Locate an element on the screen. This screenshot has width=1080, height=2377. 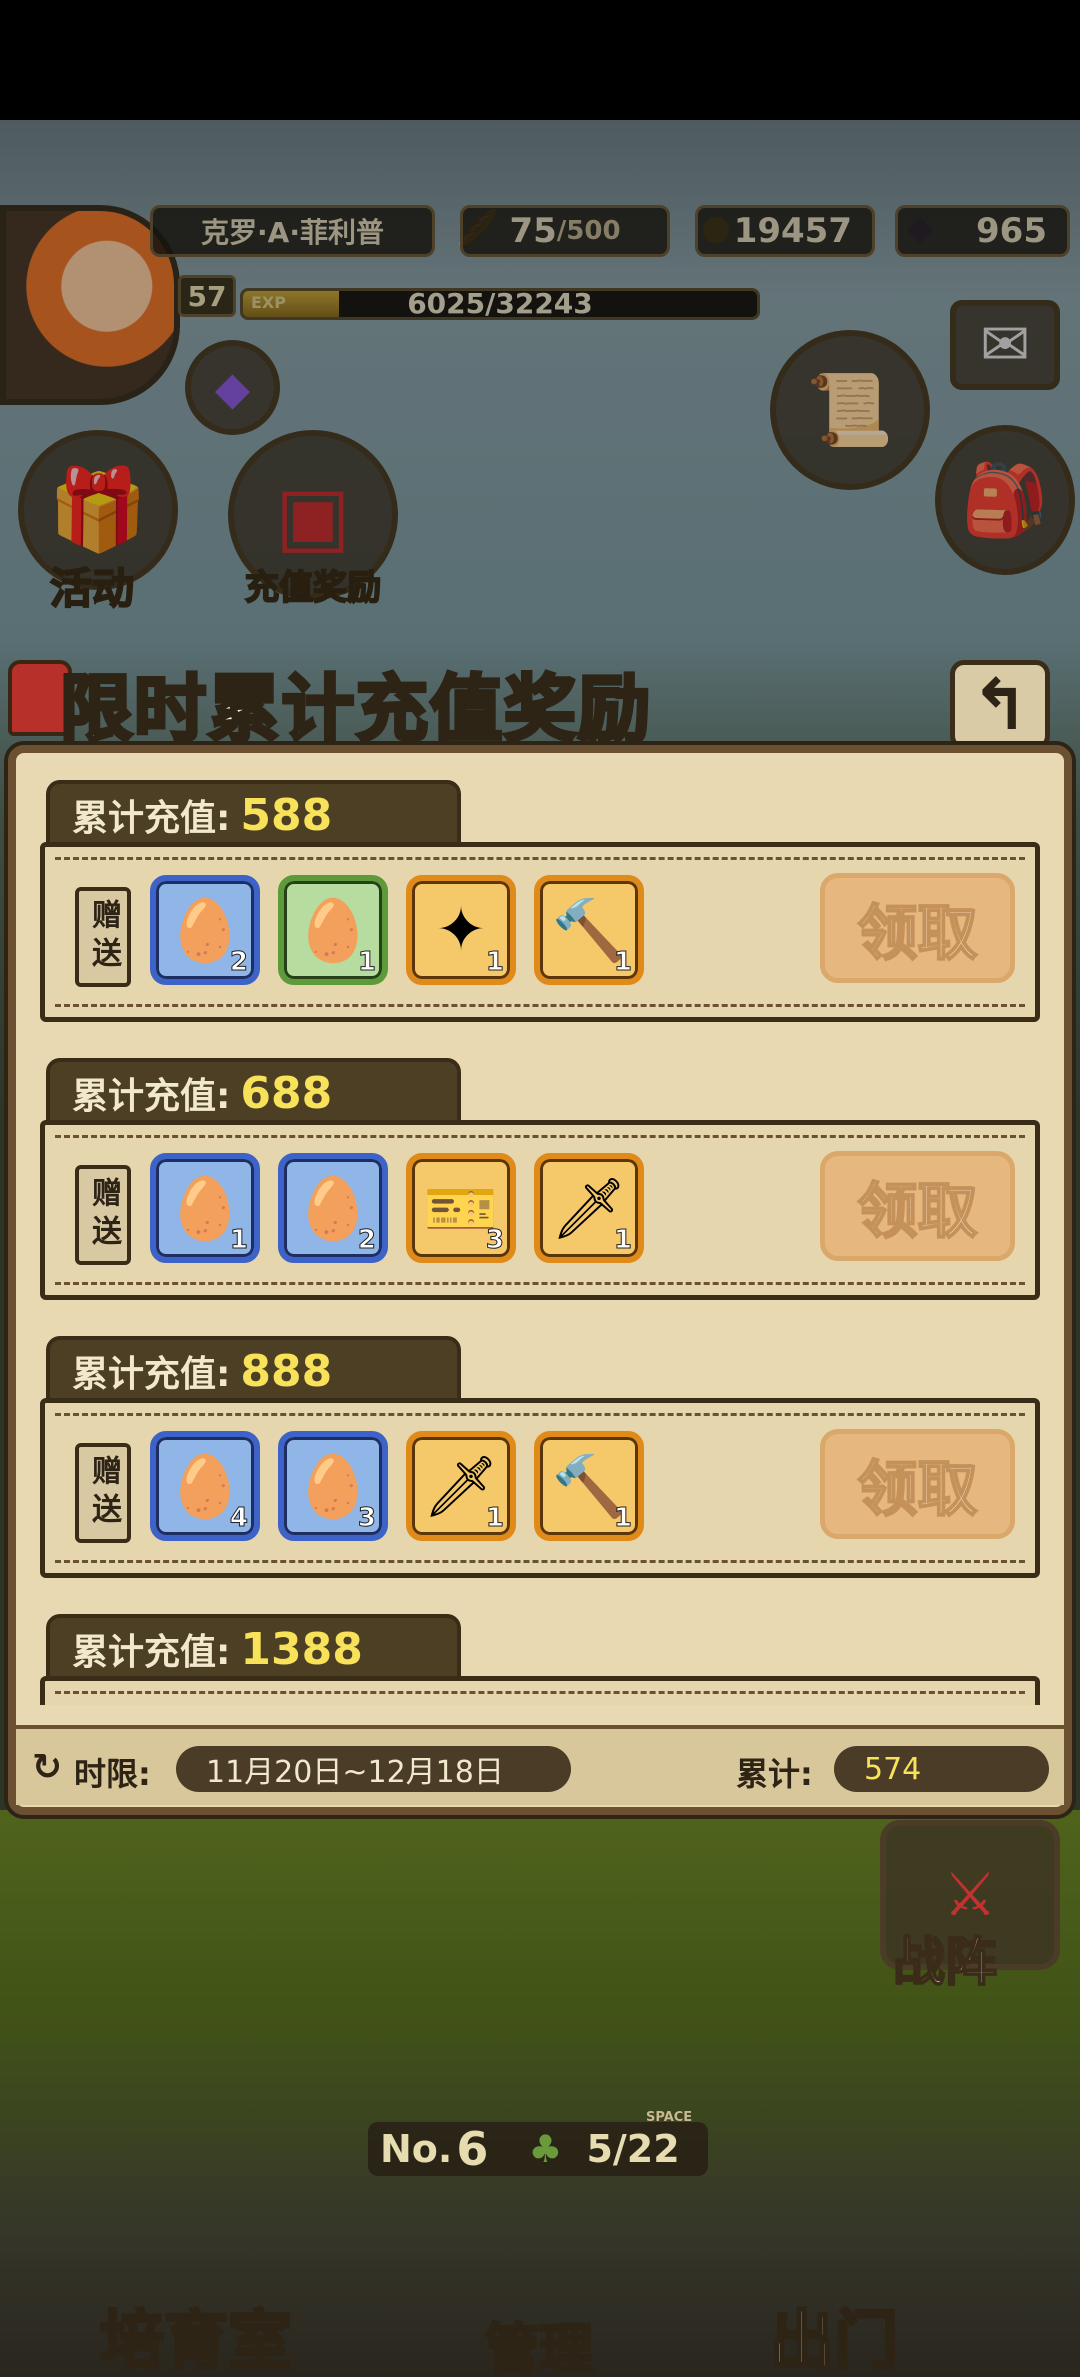
total-label: 累计: is located at coordinates (774, 1774).